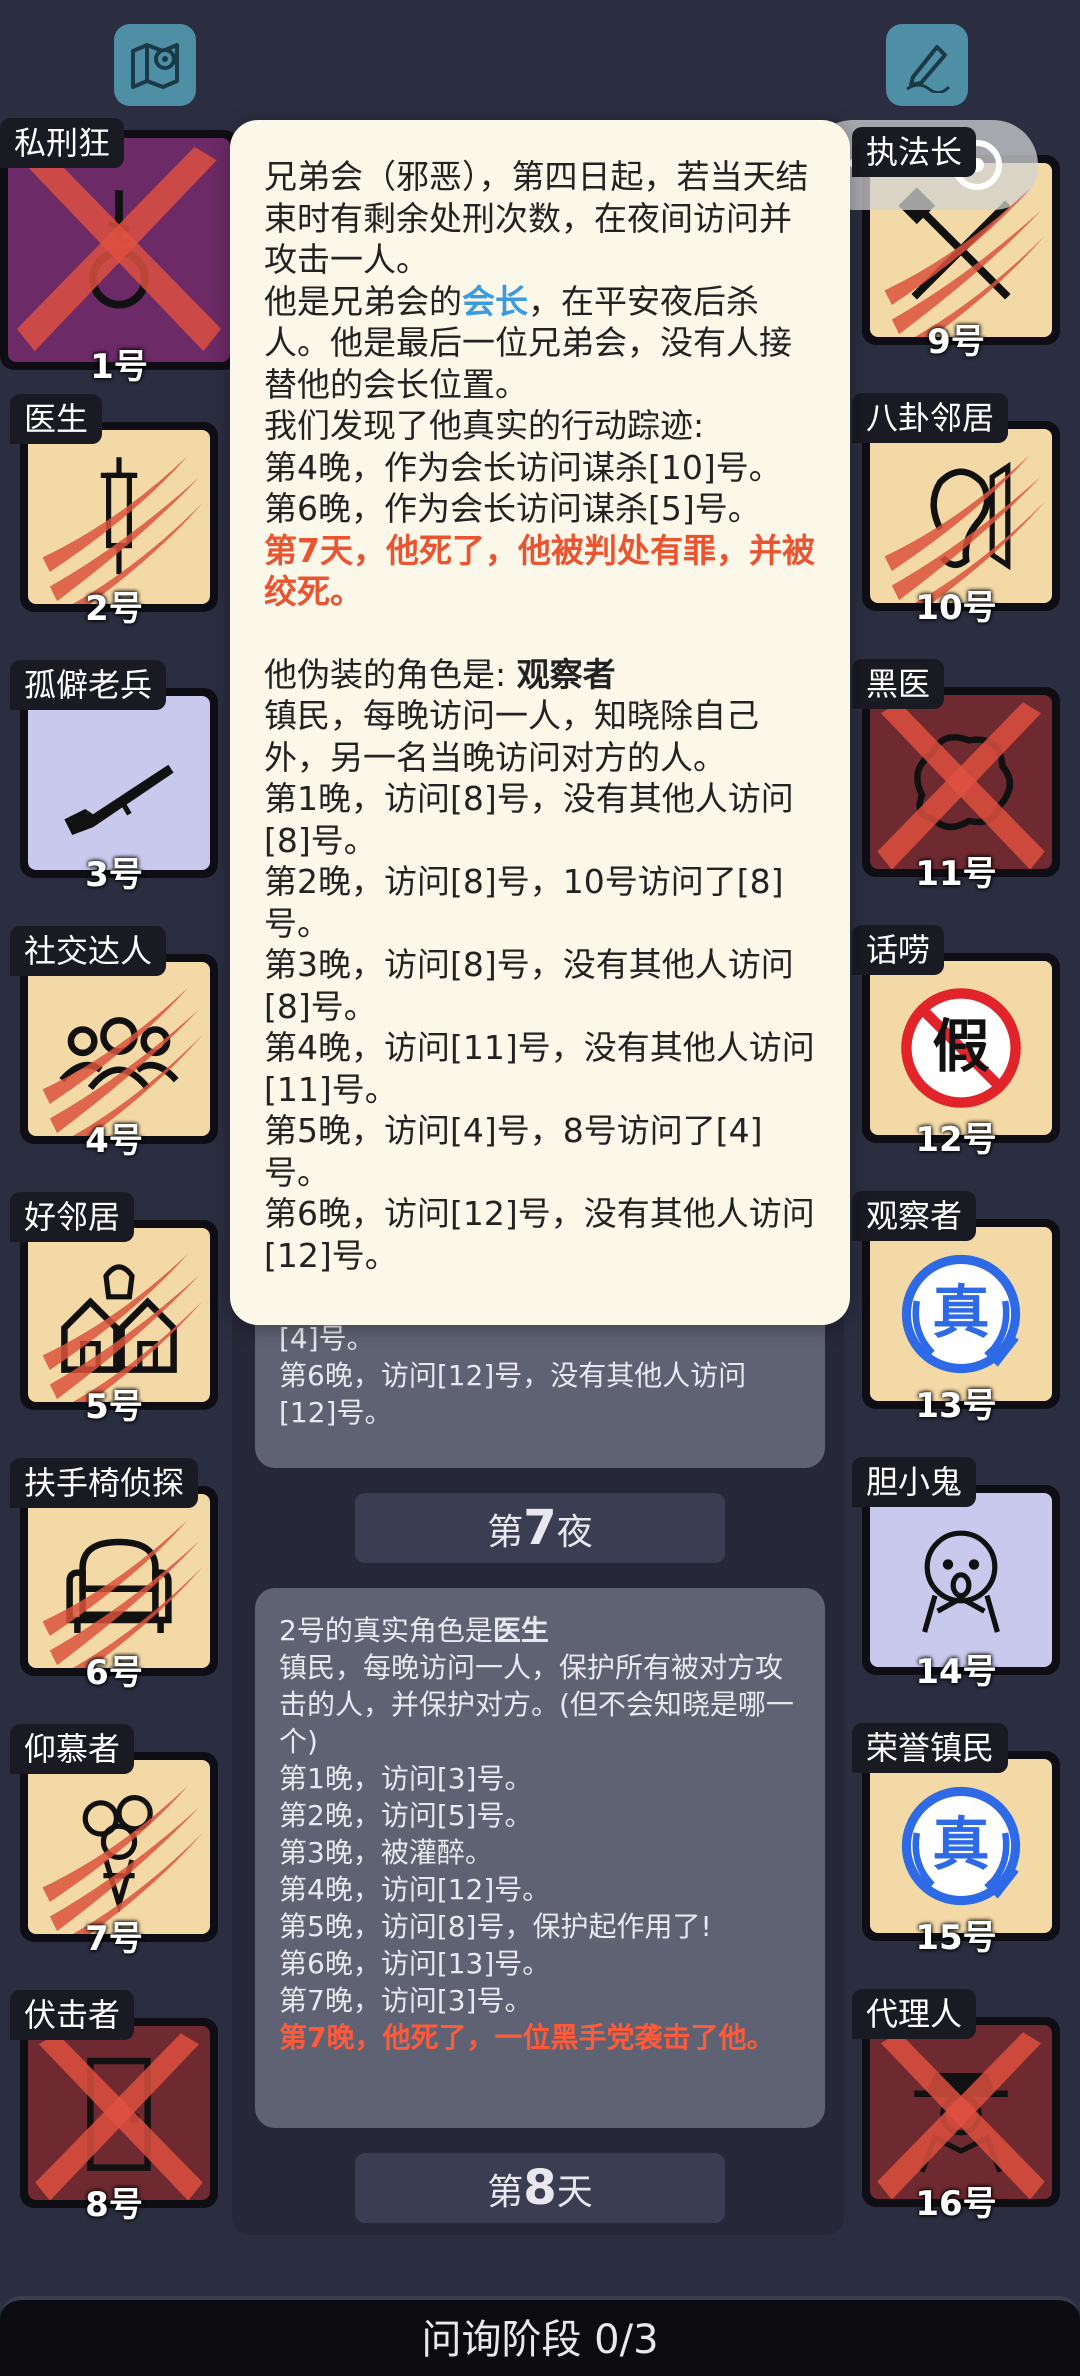 The height and width of the screenshot is (2376, 1080). What do you see at coordinates (527, 2037) in the screenshot?
I see `log-kill-line: 第7晚，他死了，一位黑手党袭击了他。` at bounding box center [527, 2037].